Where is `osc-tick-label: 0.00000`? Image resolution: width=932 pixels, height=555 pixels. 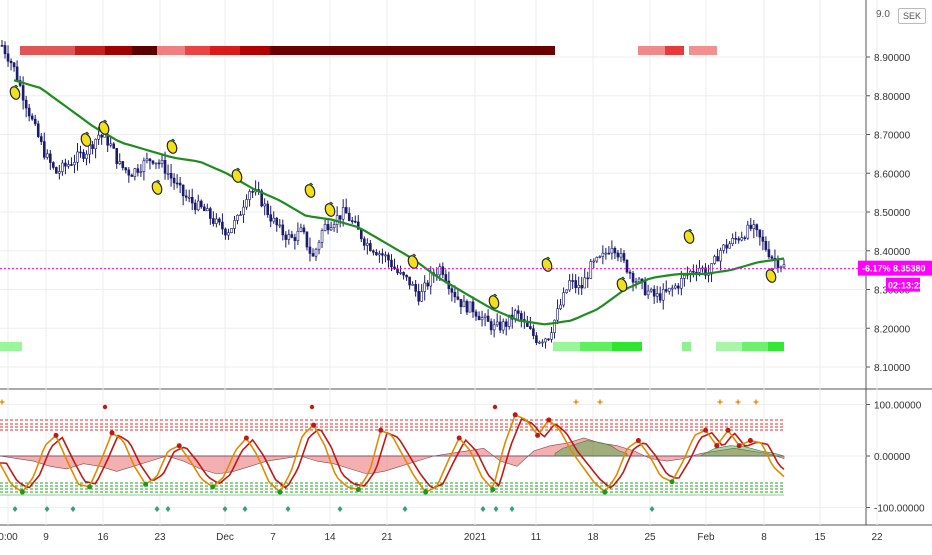
osc-tick-label: 0.00000 is located at coordinates (892, 457).